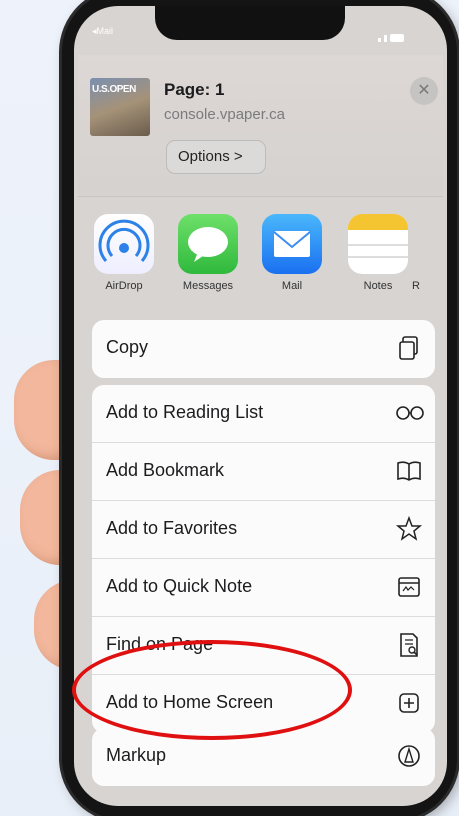  What do you see at coordinates (216, 157) in the screenshot?
I see `options-button: Options >` at bounding box center [216, 157].